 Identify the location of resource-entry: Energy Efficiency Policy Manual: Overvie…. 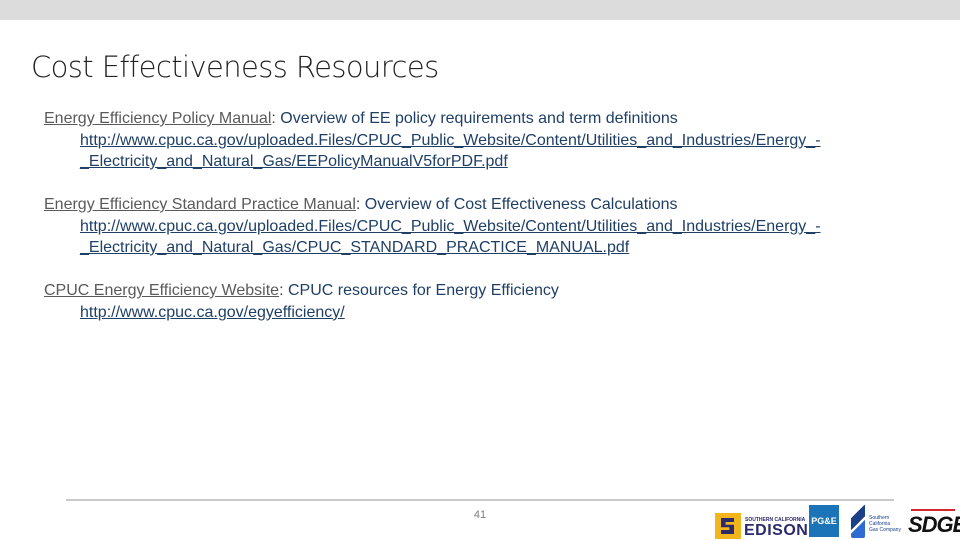
(484, 140).